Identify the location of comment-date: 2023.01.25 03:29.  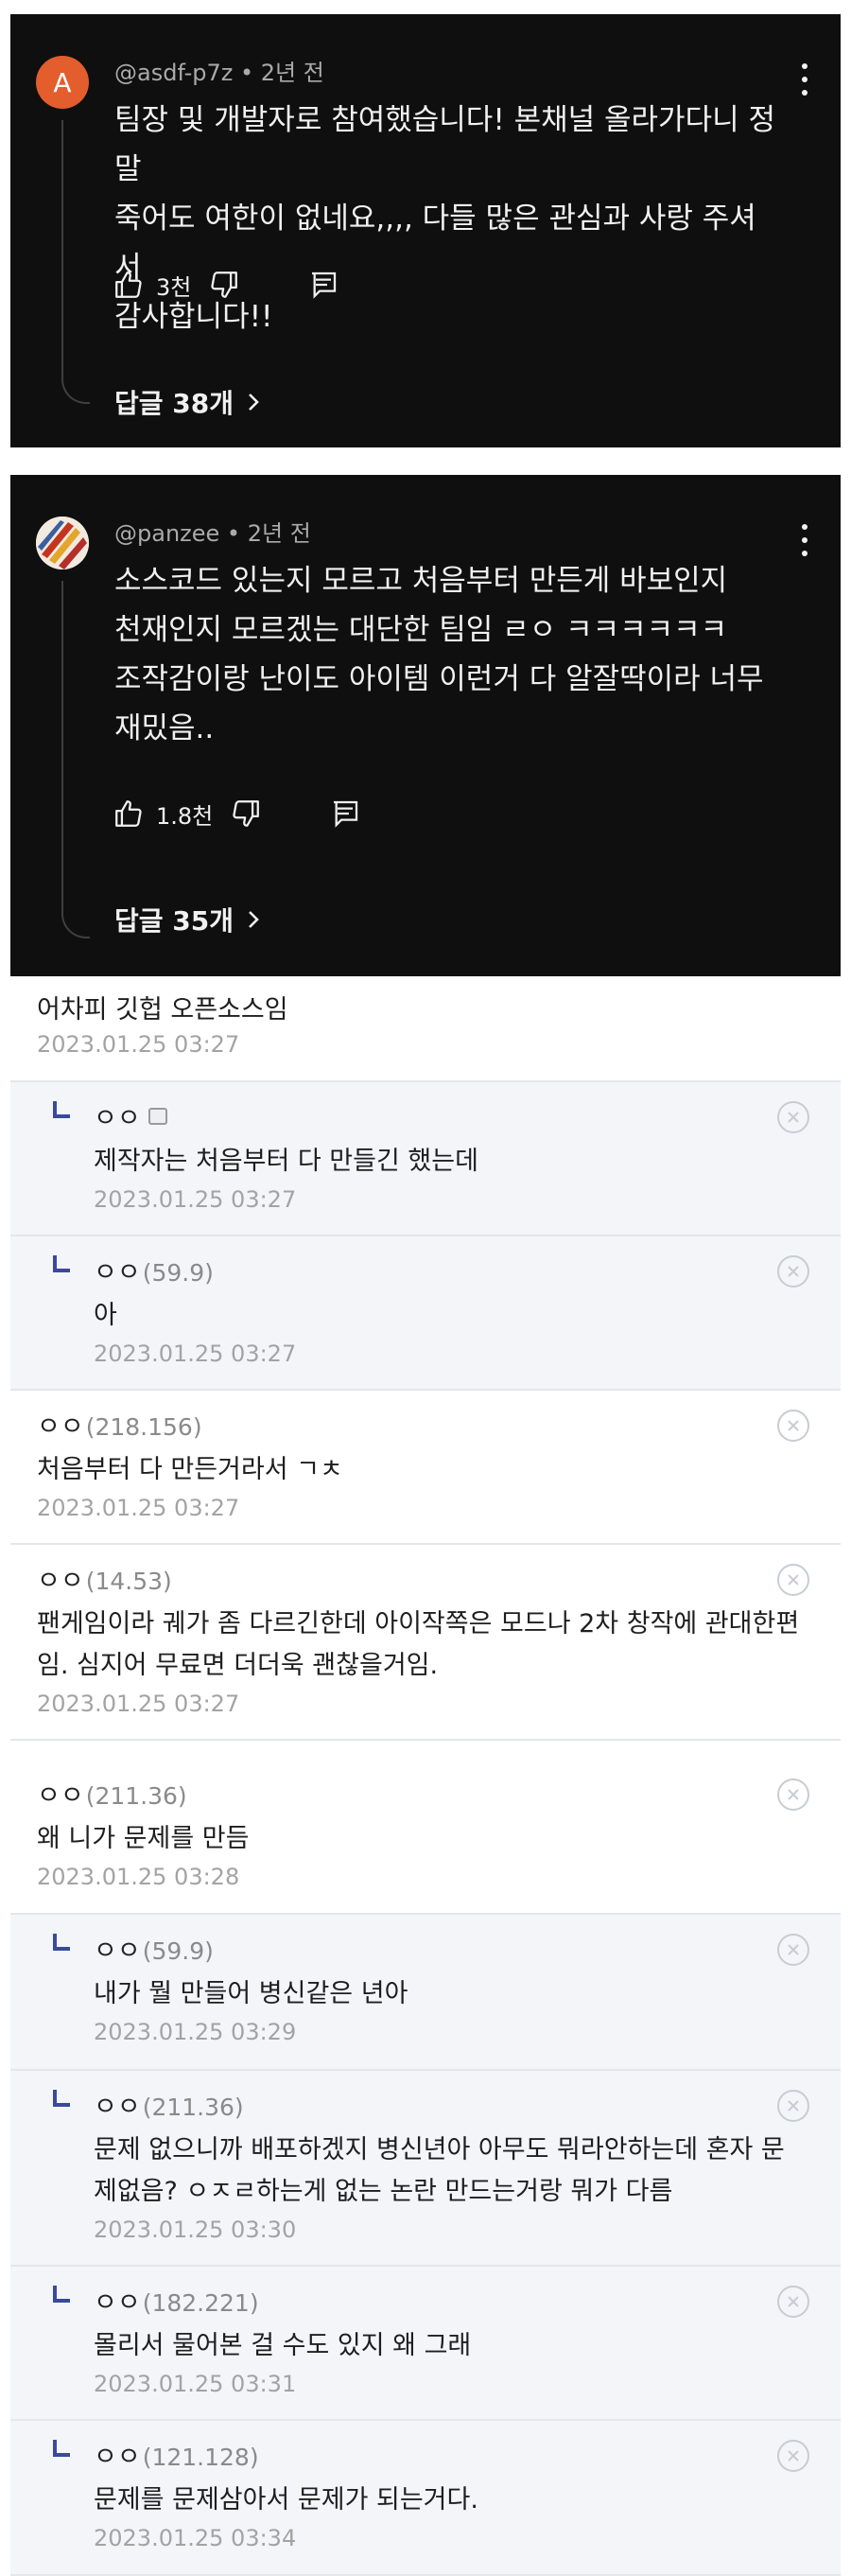
(196, 2032).